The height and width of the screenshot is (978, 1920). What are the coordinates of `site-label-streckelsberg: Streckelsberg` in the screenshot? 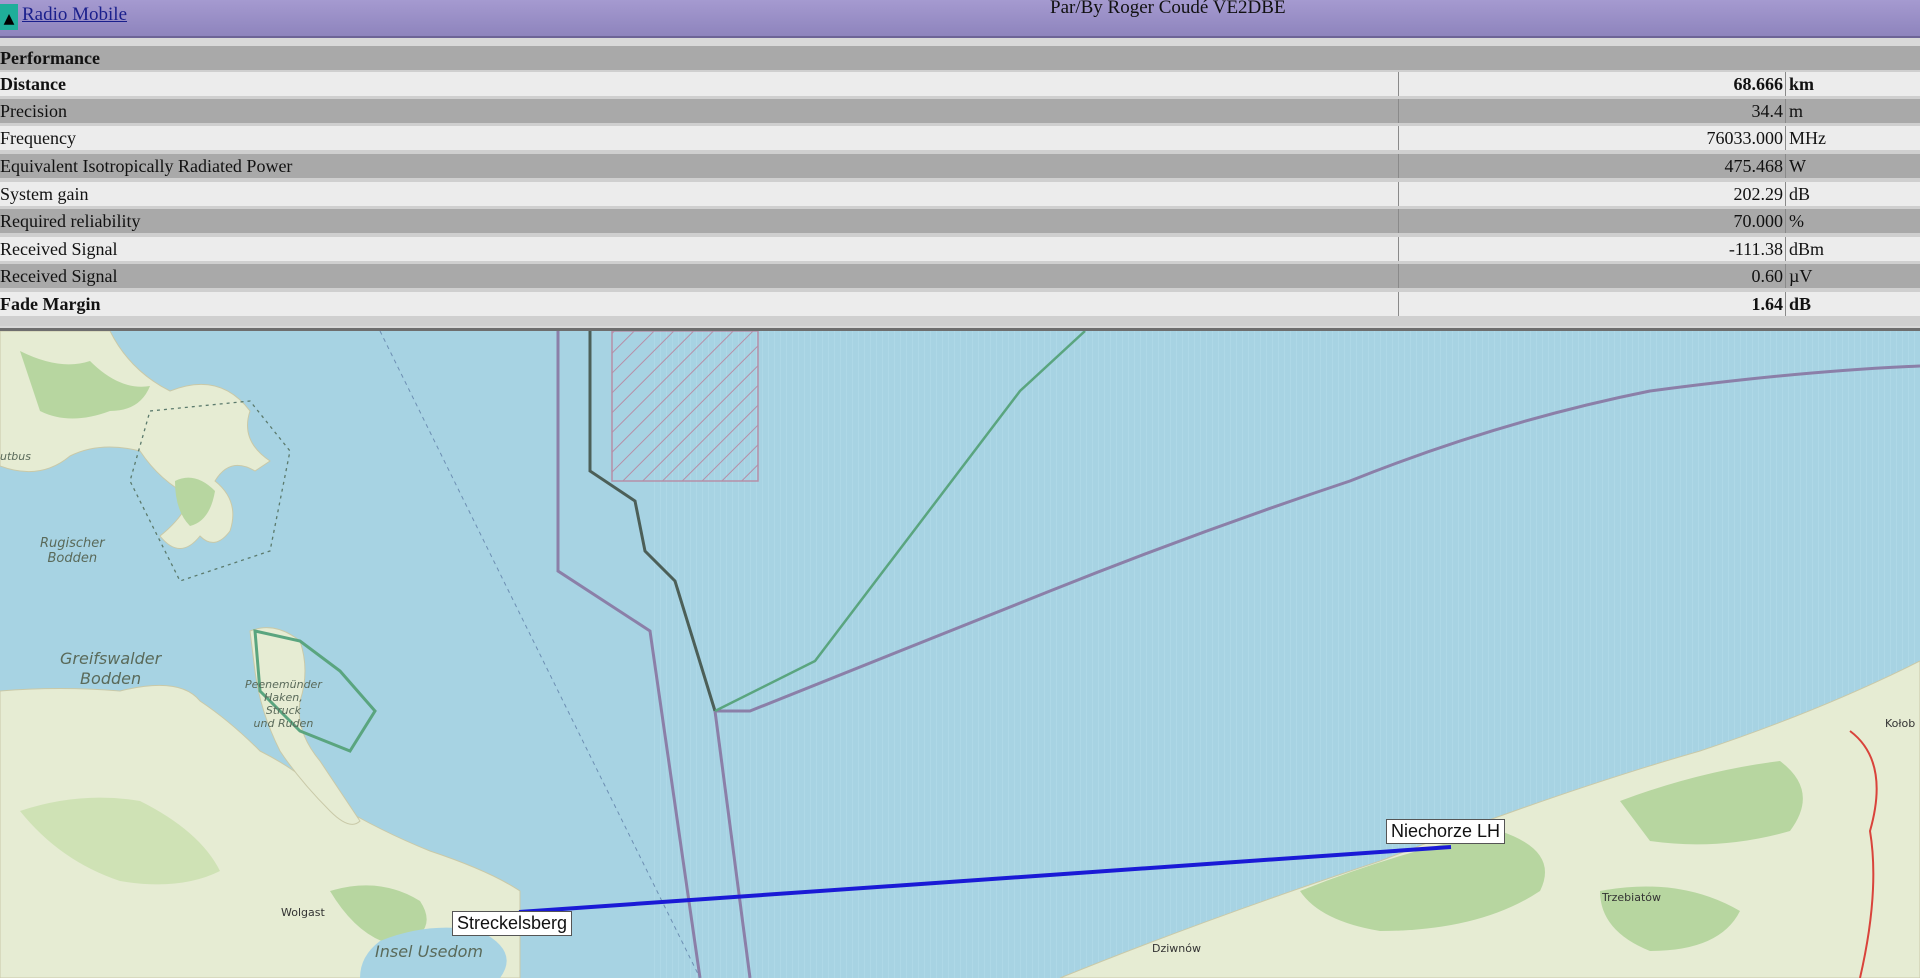 It's located at (512, 923).